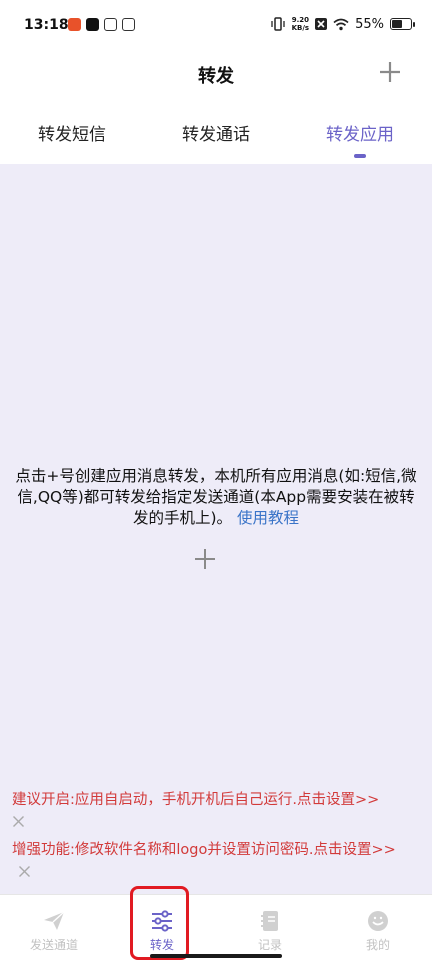 The image size is (432, 964). I want to click on send-icon, so click(54, 920).